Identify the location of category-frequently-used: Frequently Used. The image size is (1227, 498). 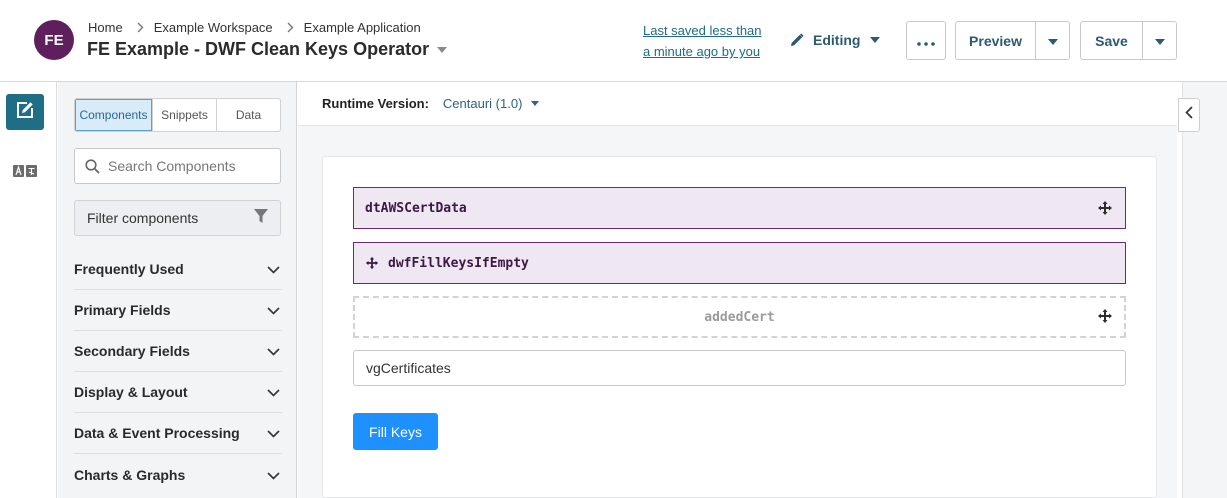
(178, 269).